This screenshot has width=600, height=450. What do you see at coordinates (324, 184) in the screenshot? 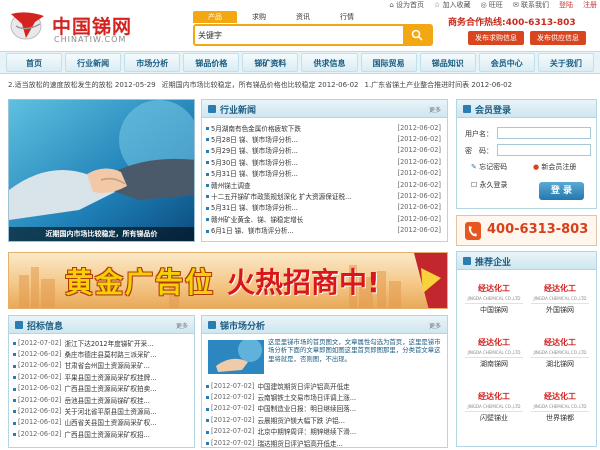
I see `list-item: 赣州锑土调查 [2012-06-02]` at bounding box center [324, 184].